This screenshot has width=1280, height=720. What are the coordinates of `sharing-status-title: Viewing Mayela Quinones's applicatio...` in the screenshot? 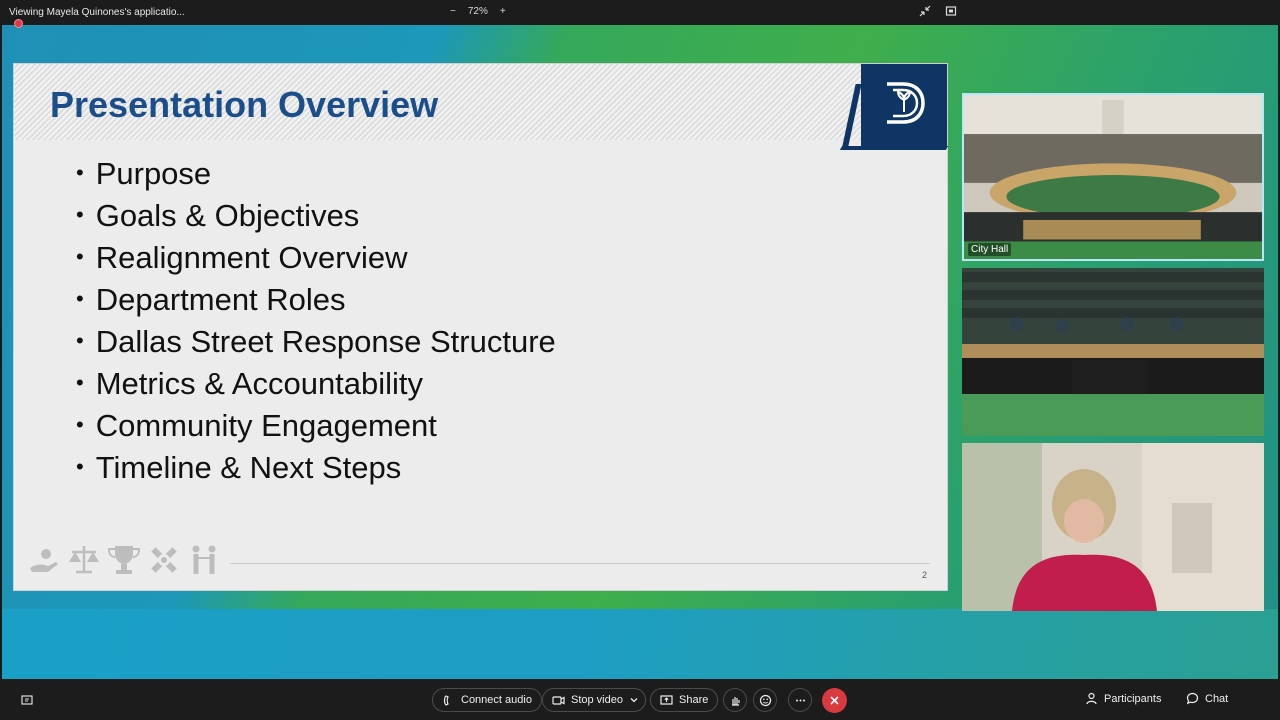 It's located at (97, 12).